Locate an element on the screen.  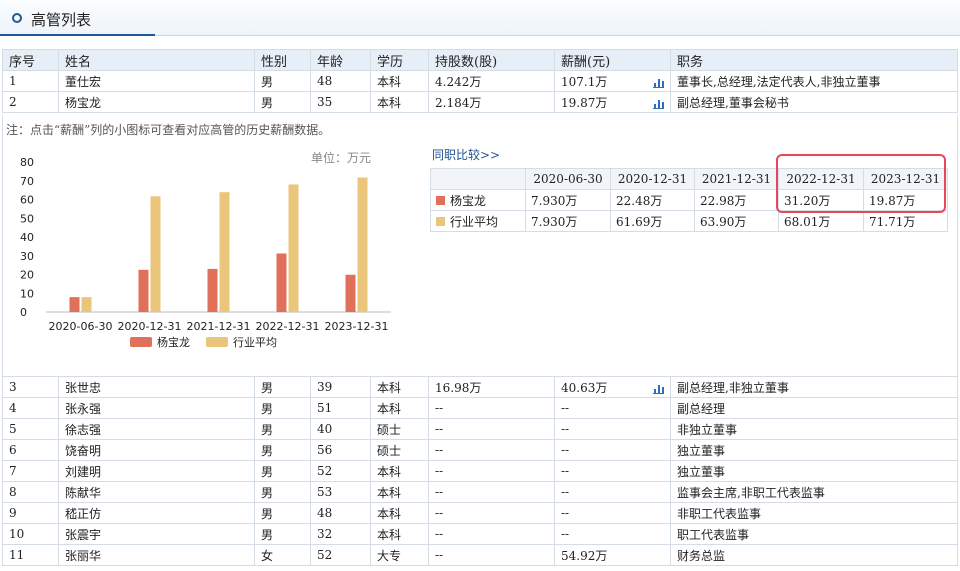
col-header-age: 年龄 is located at coordinates (340, 60).